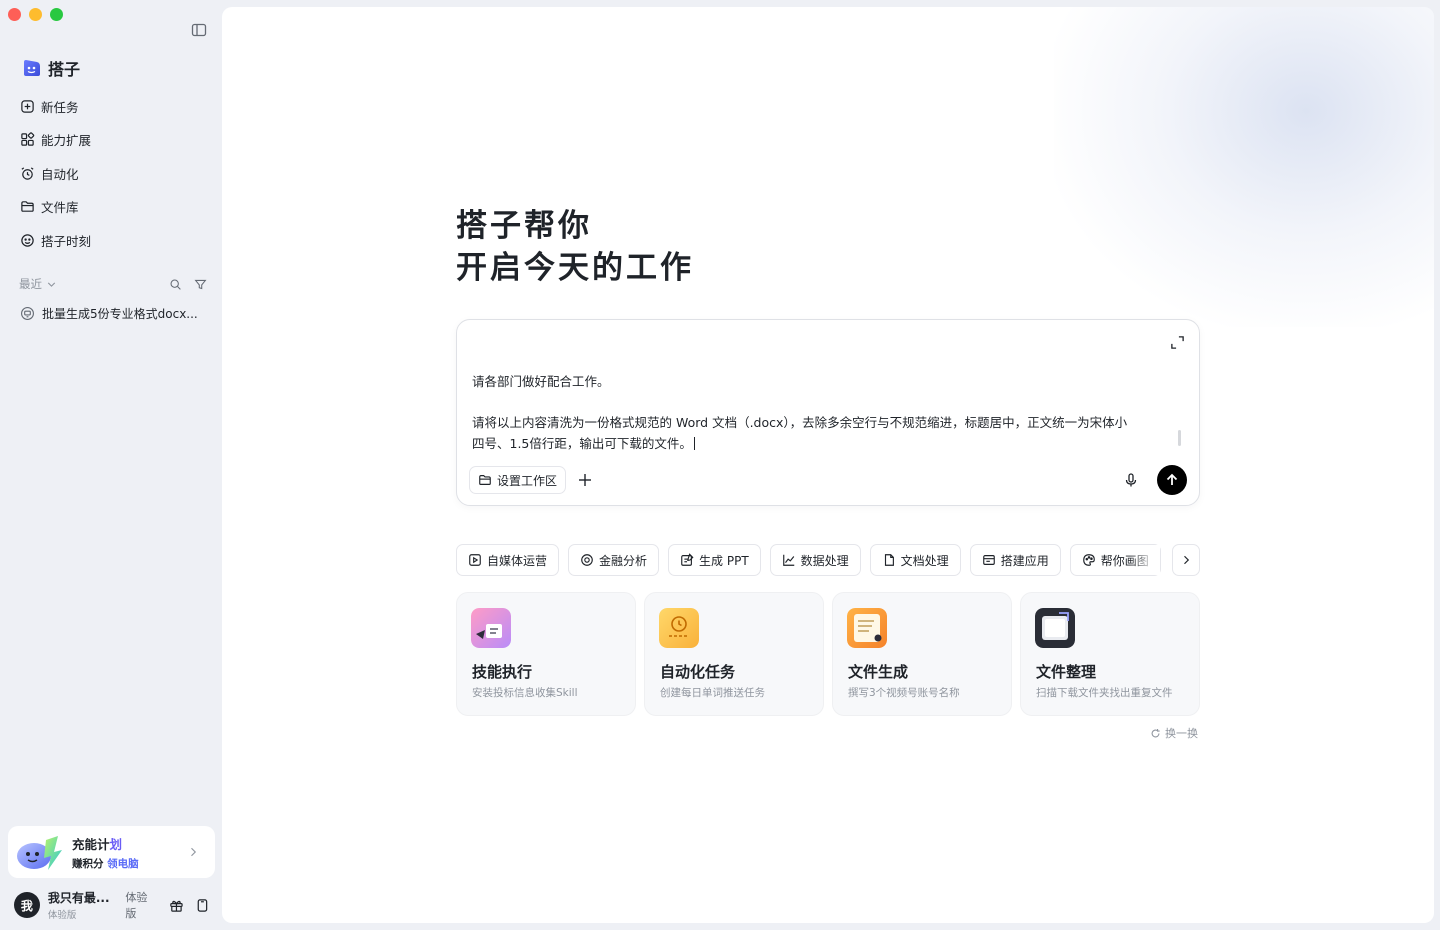  I want to click on folder-icon, so click(27, 206).